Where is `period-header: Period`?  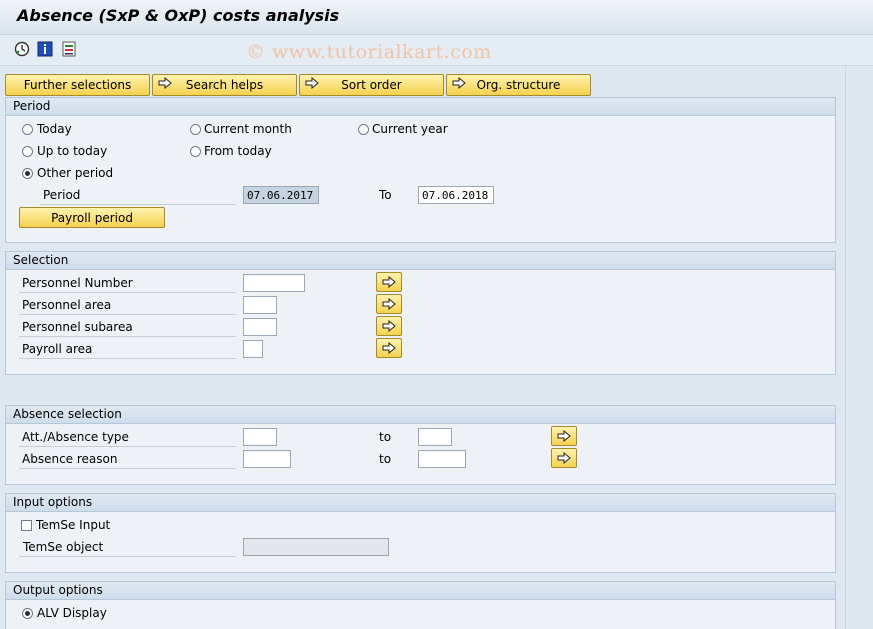
period-header: Period is located at coordinates (420, 107).